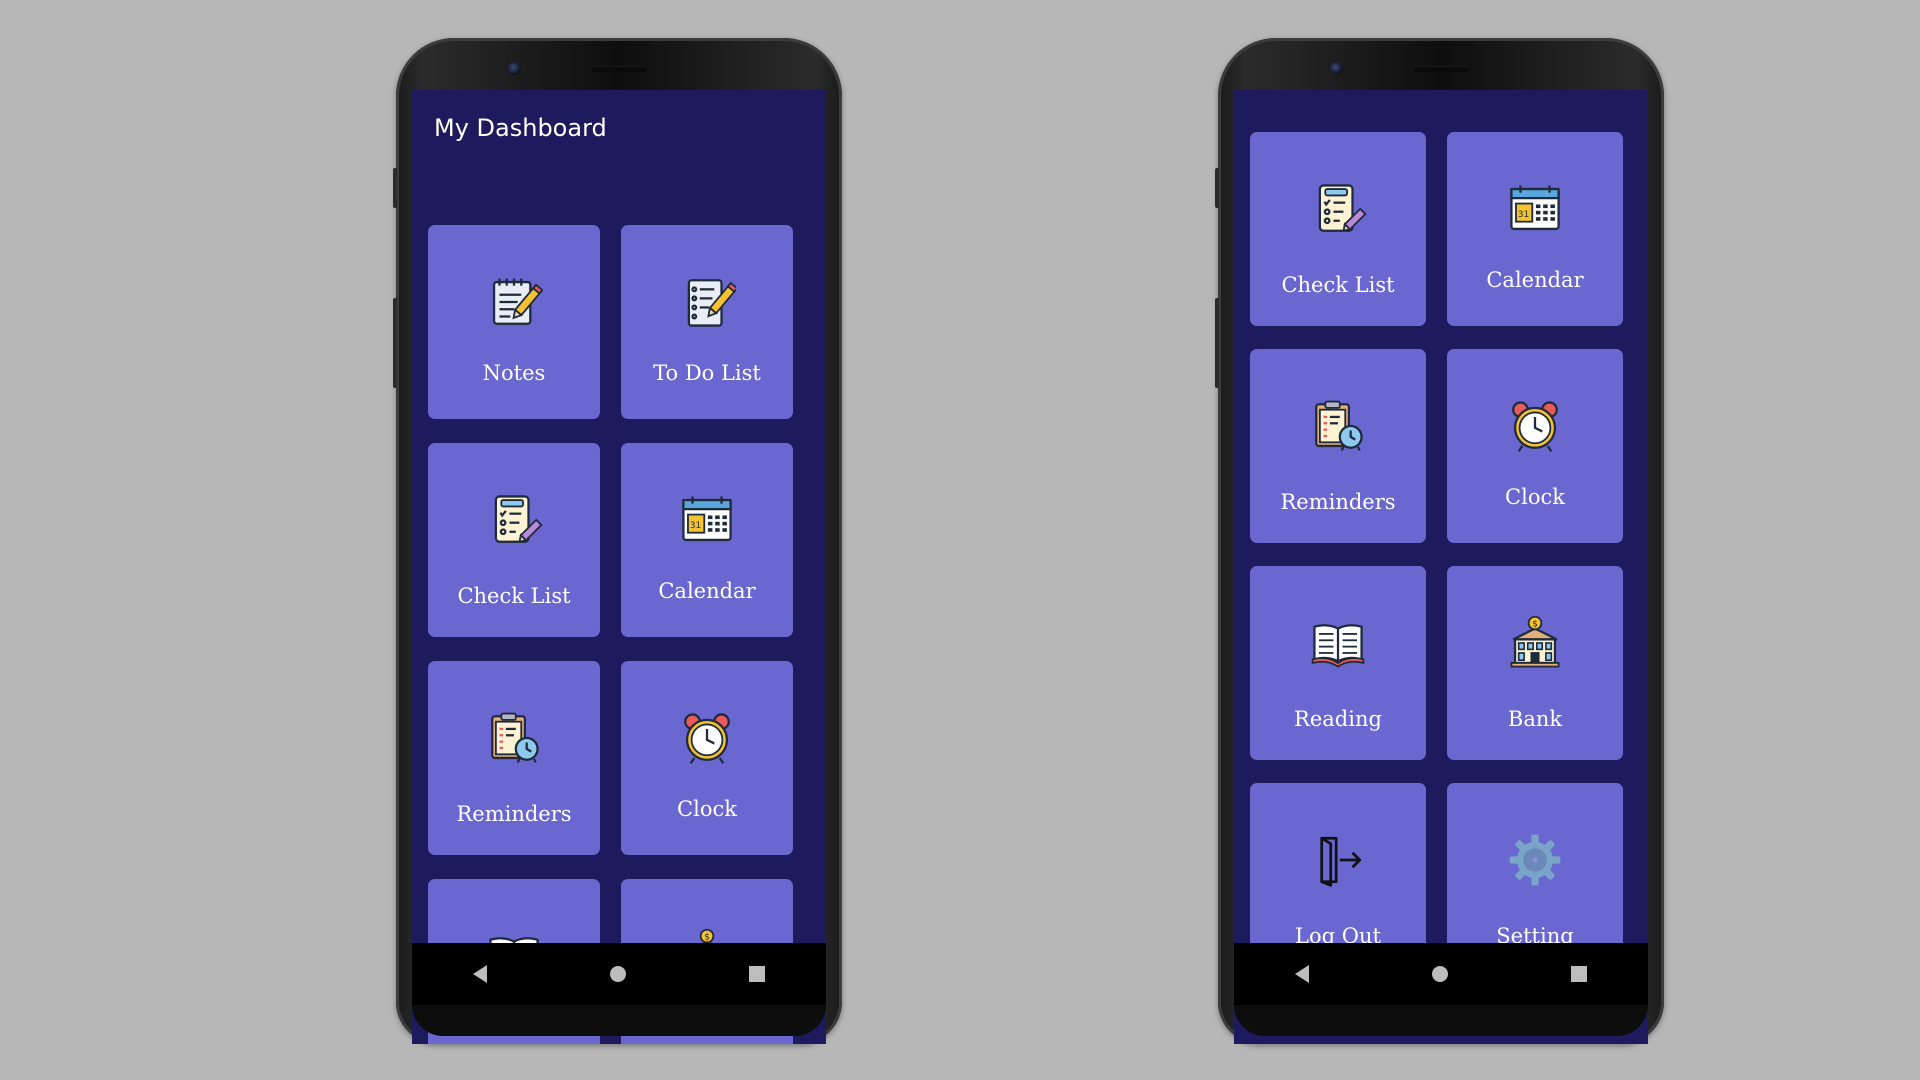 The width and height of the screenshot is (1920, 1080). What do you see at coordinates (514, 373) in the screenshot?
I see `card-label: Notes` at bounding box center [514, 373].